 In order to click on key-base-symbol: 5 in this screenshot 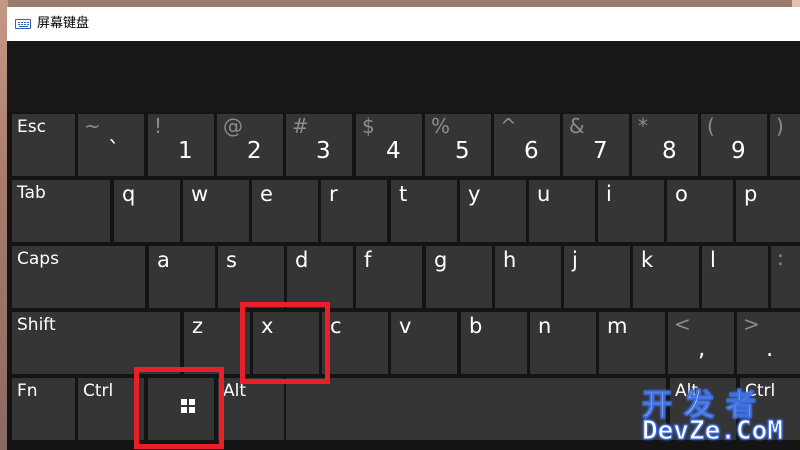, I will do `click(462, 151)`.